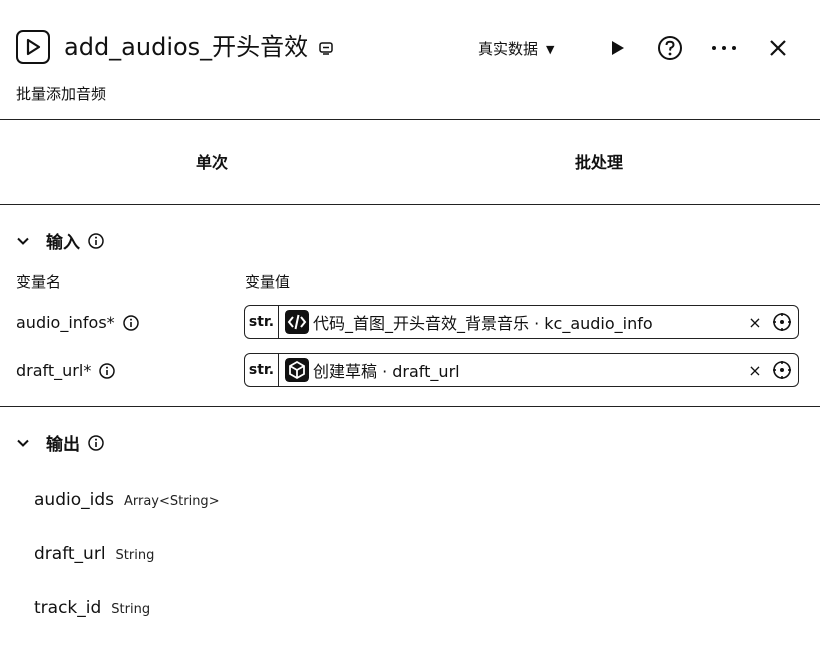 The width and height of the screenshot is (820, 659). I want to click on output-item: audio_ids Array<String>, so click(127, 500).